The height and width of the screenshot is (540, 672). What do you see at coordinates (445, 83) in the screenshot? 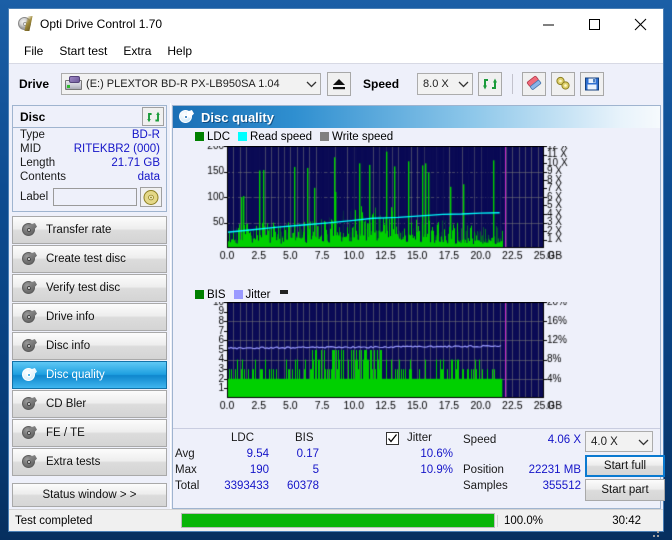
I see `speed-select: 8.0 X` at bounding box center [445, 83].